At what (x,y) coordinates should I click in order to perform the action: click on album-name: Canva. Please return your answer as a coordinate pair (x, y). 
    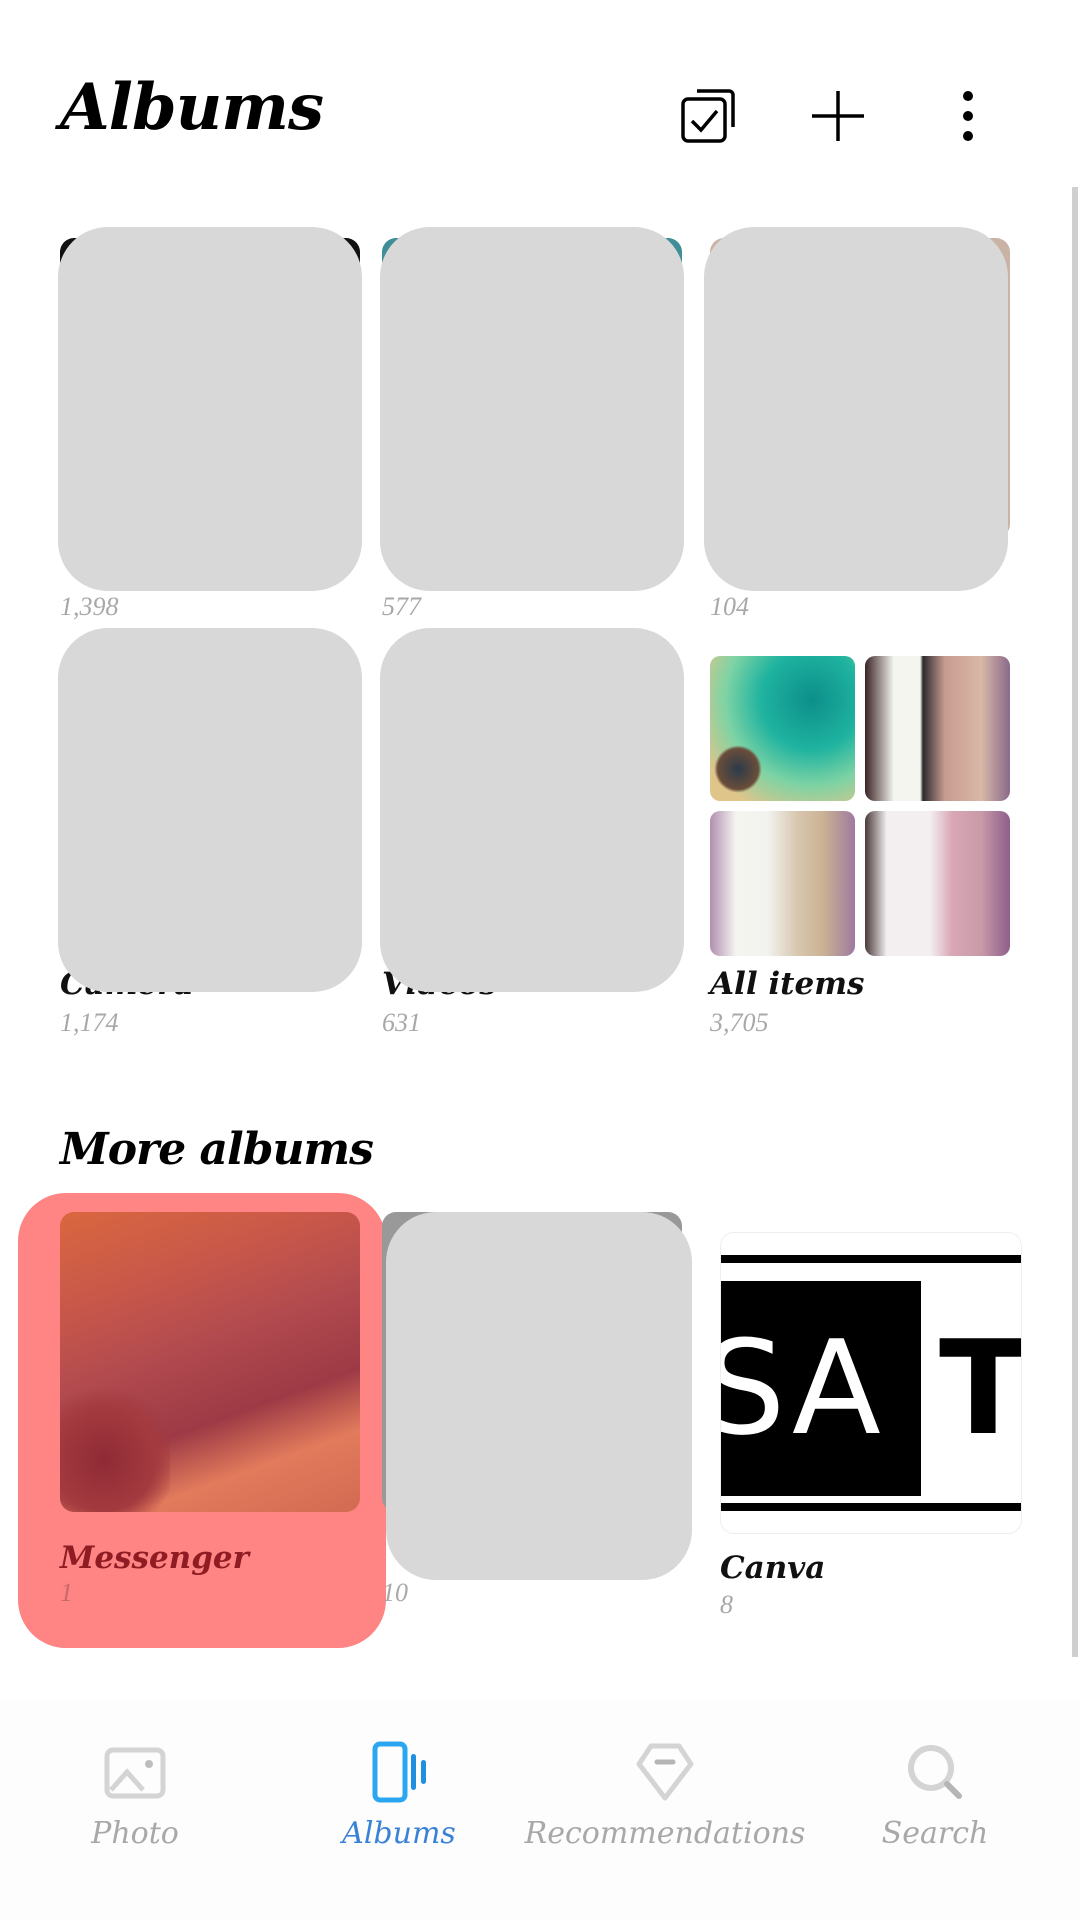
    Looking at the image, I should click on (773, 1568).